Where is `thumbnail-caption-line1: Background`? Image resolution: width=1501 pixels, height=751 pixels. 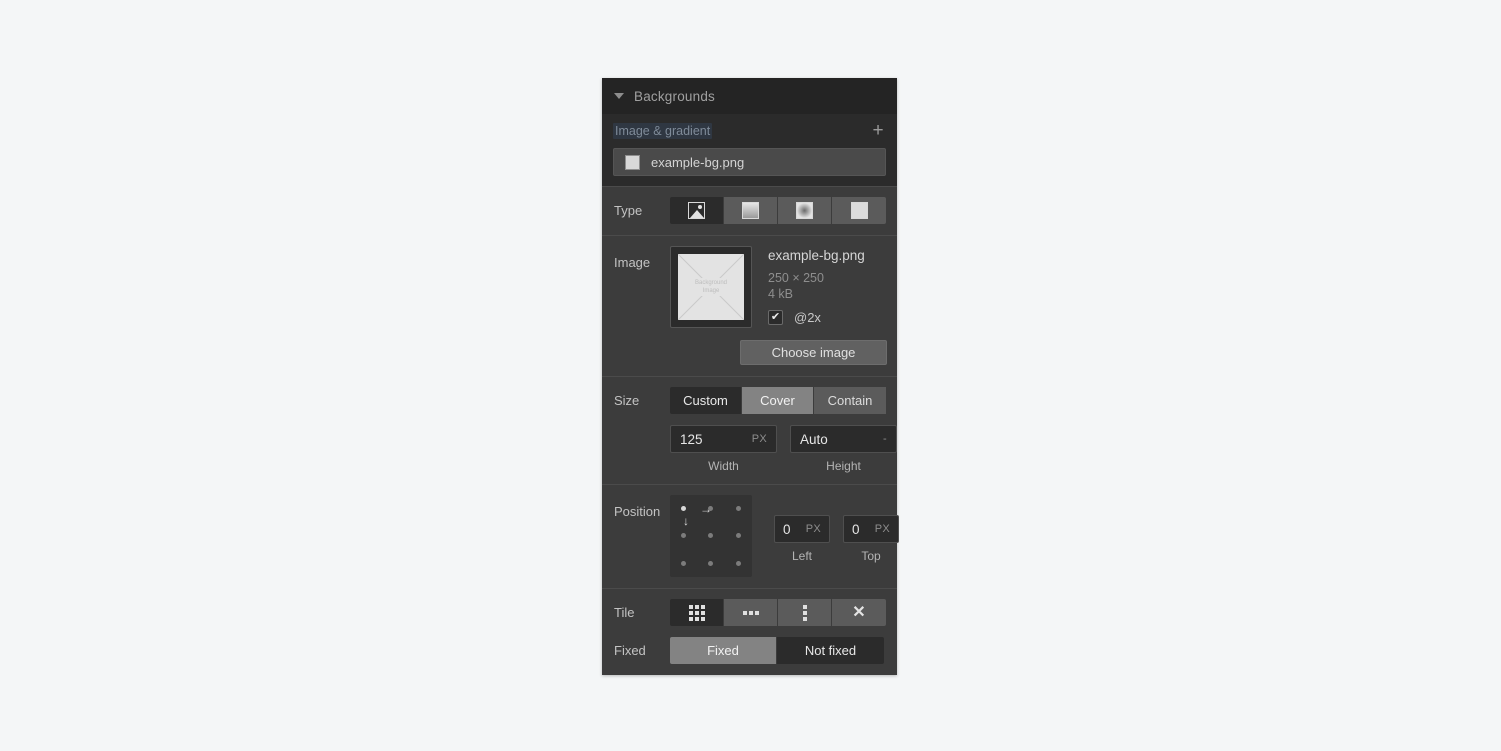
thumbnail-caption-line1: Background is located at coordinates (711, 283).